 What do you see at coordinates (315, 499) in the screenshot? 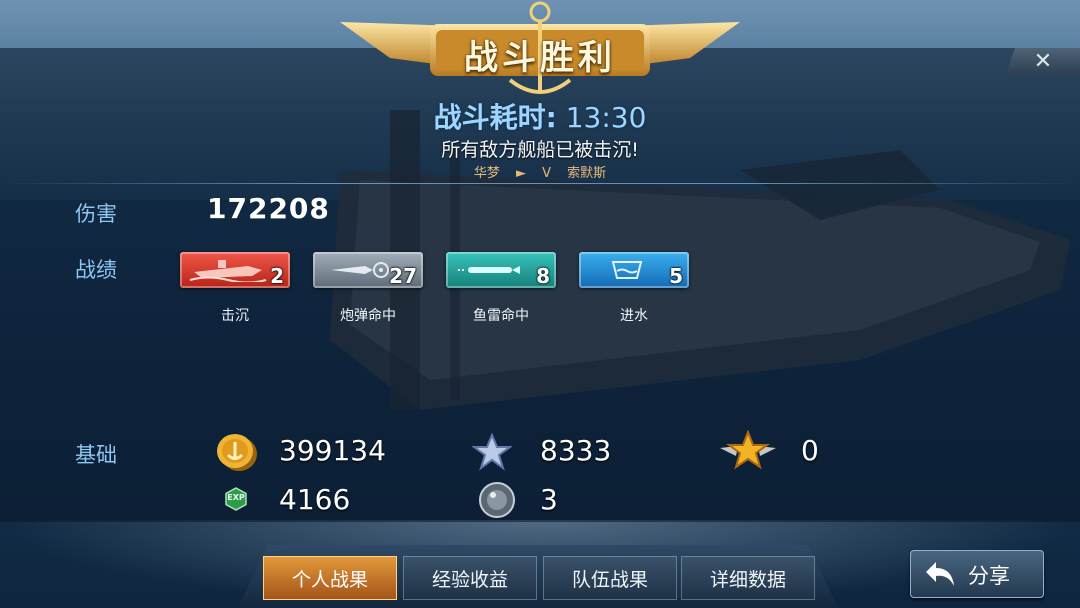
I see `exp-value: 4166` at bounding box center [315, 499].